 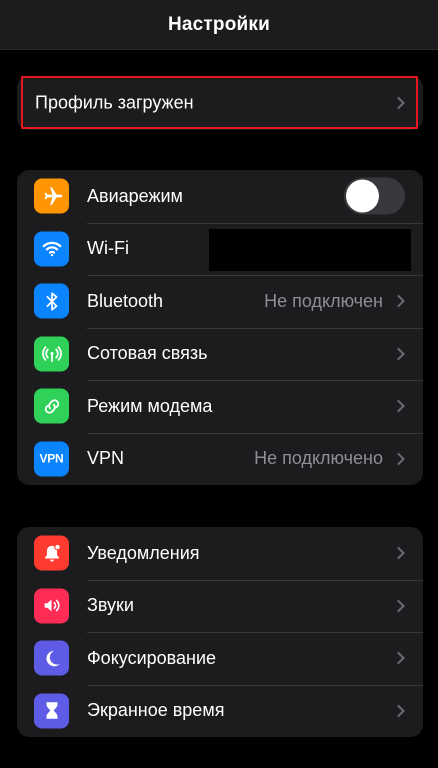 I want to click on wifi-row: Wi-Fi, so click(x=220, y=249).